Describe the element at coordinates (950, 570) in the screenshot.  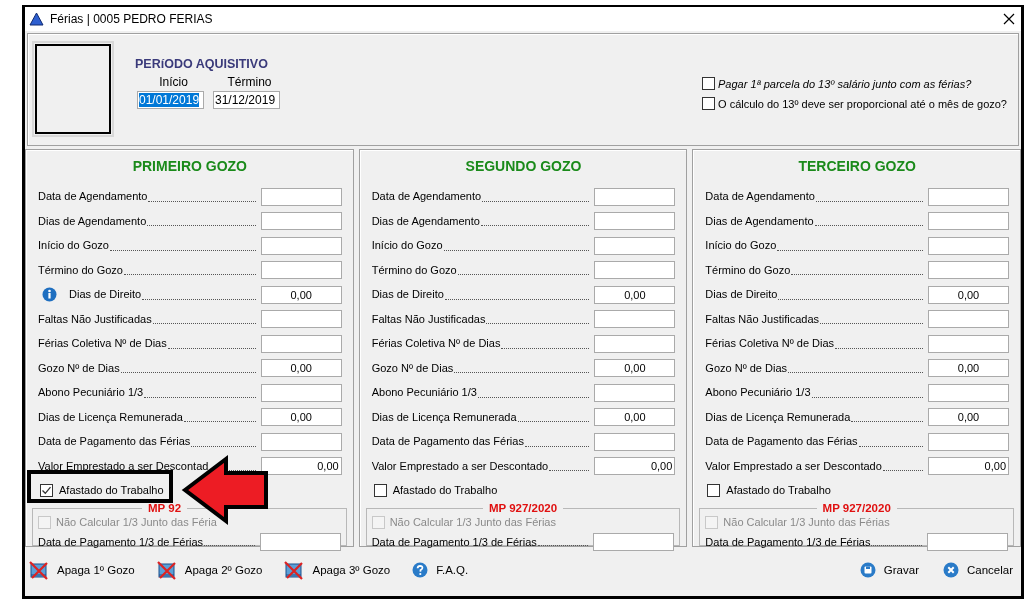
I see `cancel-icon` at that location.